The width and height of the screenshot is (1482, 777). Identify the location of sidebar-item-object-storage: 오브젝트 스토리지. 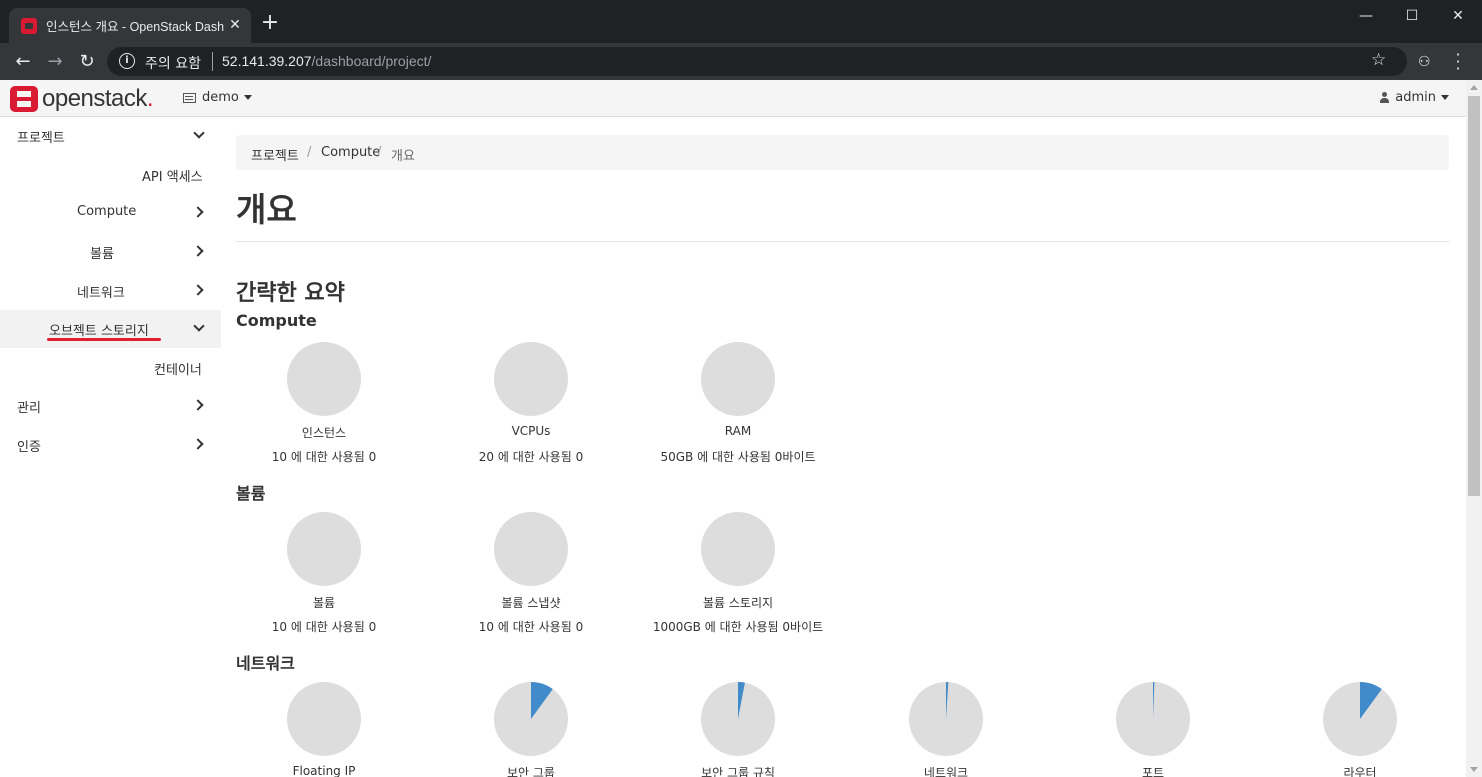
(110, 329).